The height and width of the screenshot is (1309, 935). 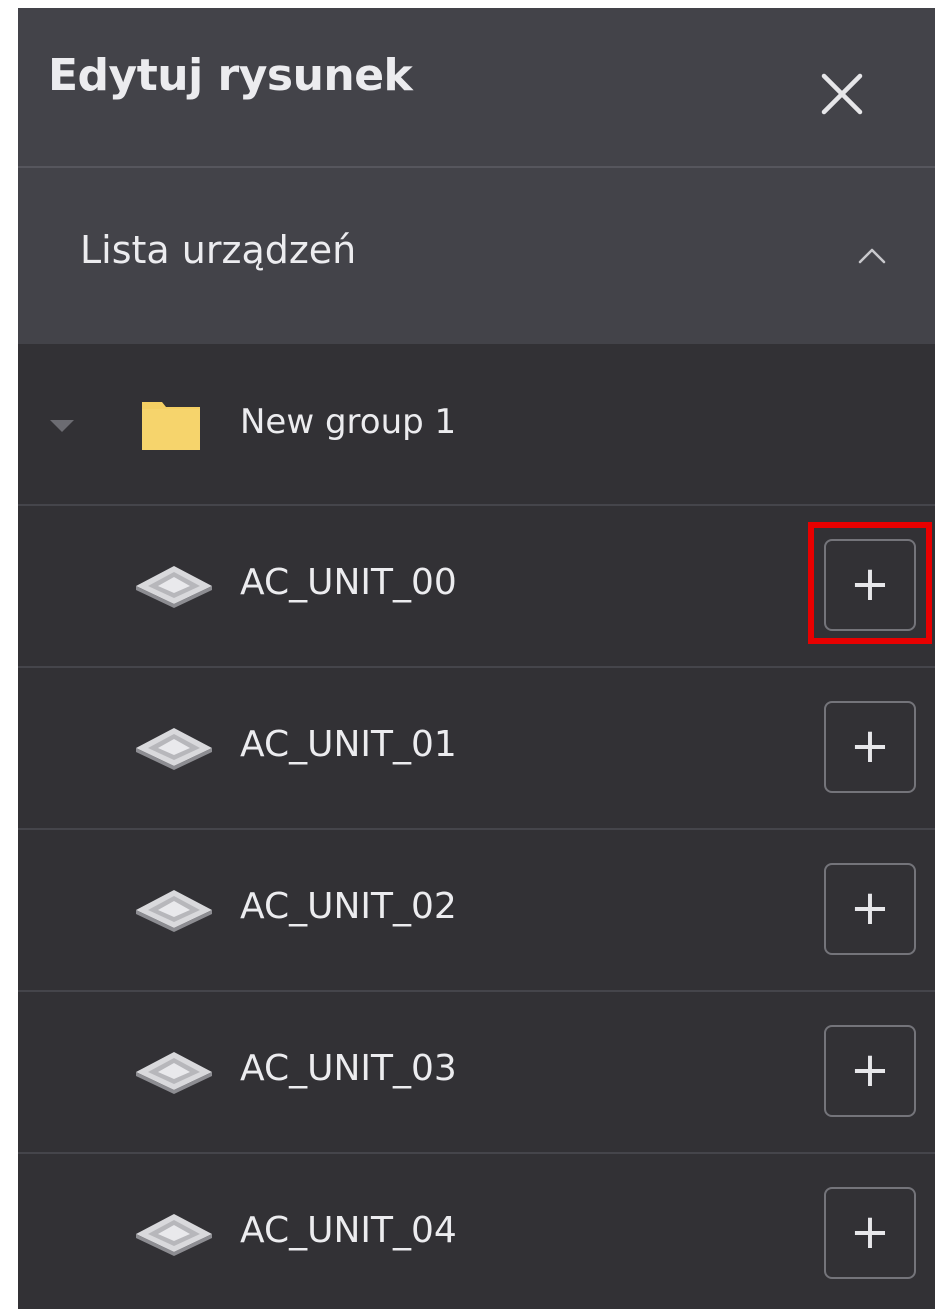 What do you see at coordinates (348, 1068) in the screenshot?
I see `device-label: AC_UNIT_03` at bounding box center [348, 1068].